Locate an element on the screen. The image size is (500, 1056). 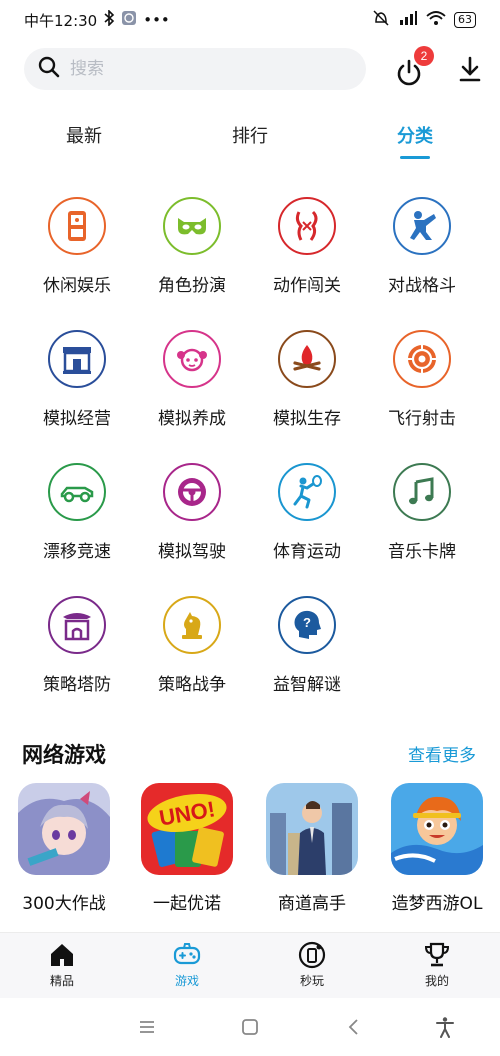
view-more-link: 查看更多 is located at coordinates (442, 753).